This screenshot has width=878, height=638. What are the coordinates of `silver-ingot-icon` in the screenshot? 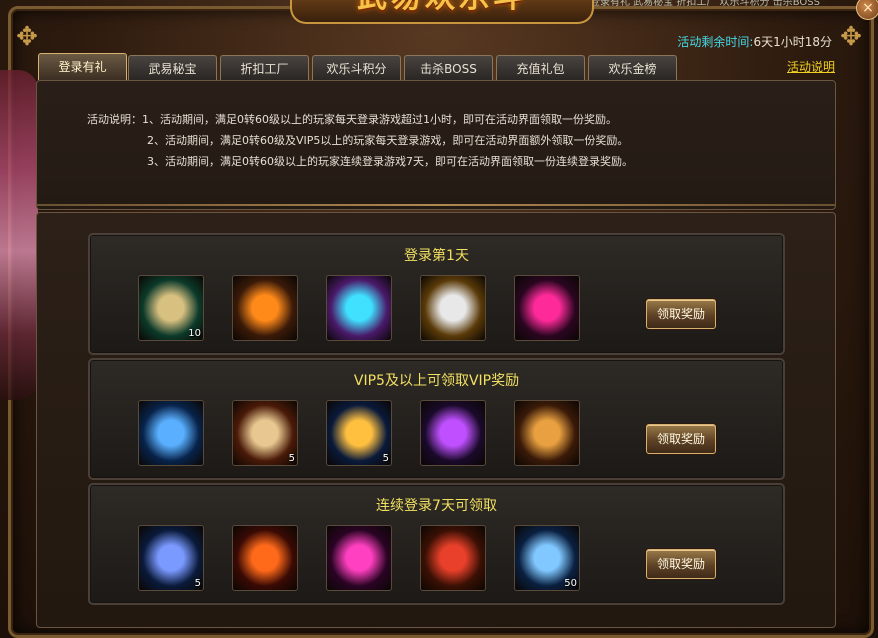 It's located at (453, 308).